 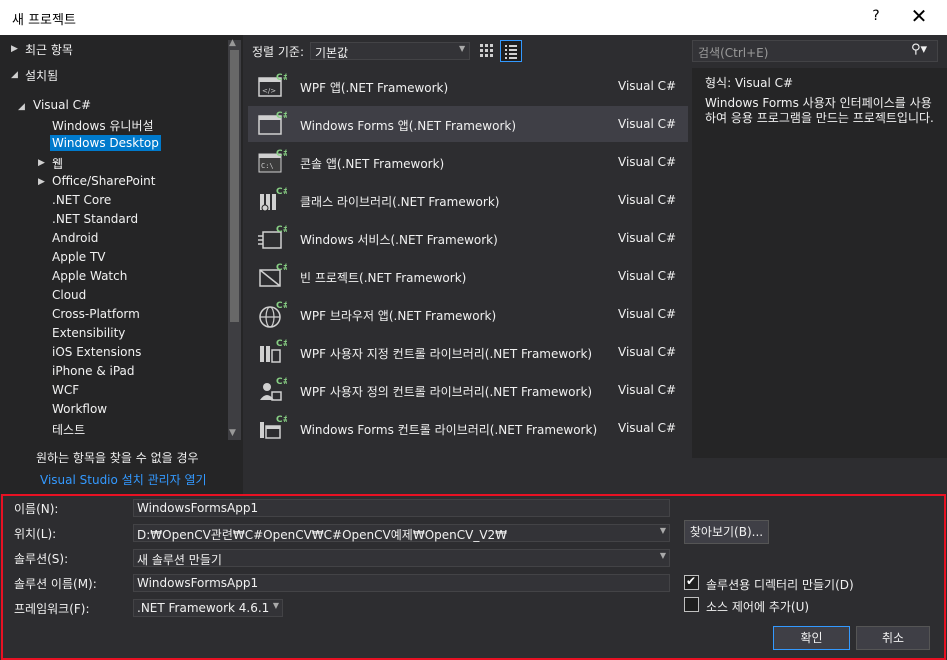 What do you see at coordinates (234, 186) in the screenshot?
I see `tree-scrollbar-thumb` at bounding box center [234, 186].